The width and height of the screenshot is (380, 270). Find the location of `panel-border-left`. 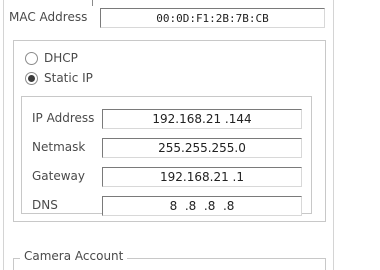

panel-border-left is located at coordinates (3, 135).